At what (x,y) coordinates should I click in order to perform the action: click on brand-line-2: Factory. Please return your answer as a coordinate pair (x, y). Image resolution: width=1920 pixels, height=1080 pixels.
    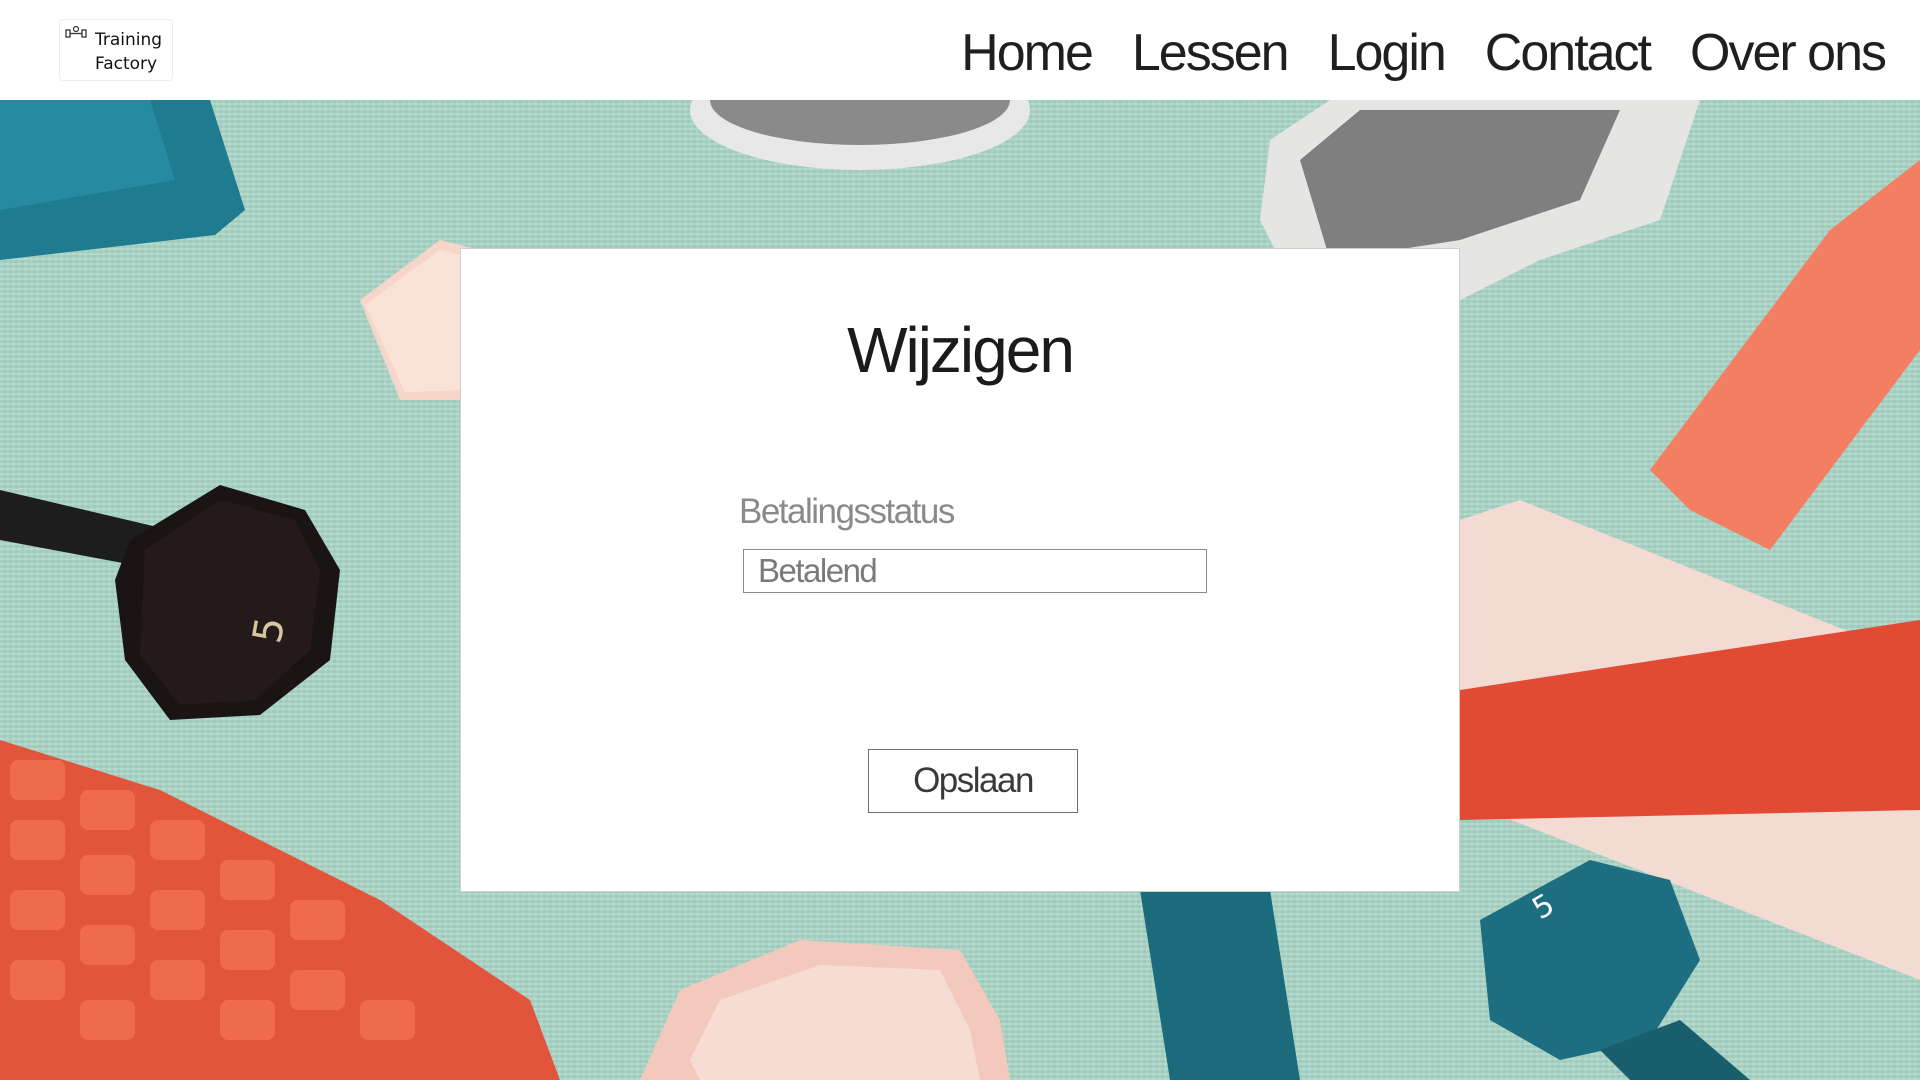
    Looking at the image, I should click on (126, 64).